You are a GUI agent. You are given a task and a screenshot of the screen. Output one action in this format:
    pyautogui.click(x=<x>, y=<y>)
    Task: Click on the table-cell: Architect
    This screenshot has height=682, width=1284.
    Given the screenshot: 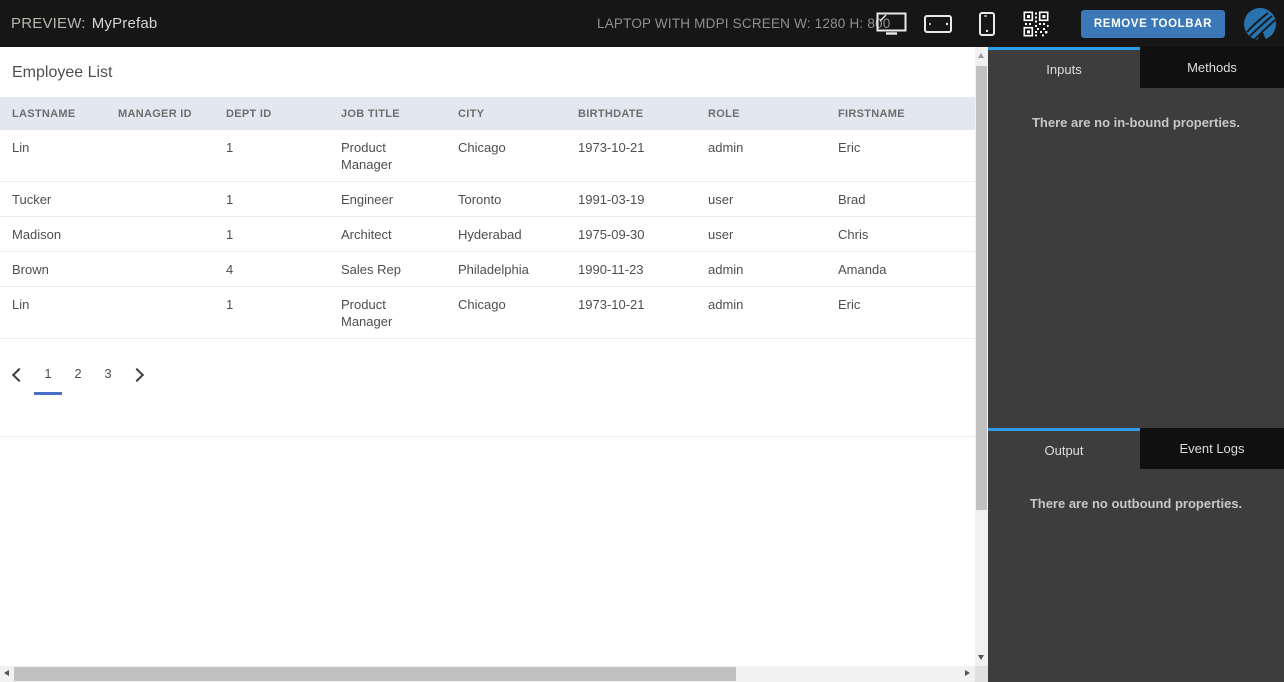 What is the action you would take?
    pyautogui.click(x=366, y=234)
    